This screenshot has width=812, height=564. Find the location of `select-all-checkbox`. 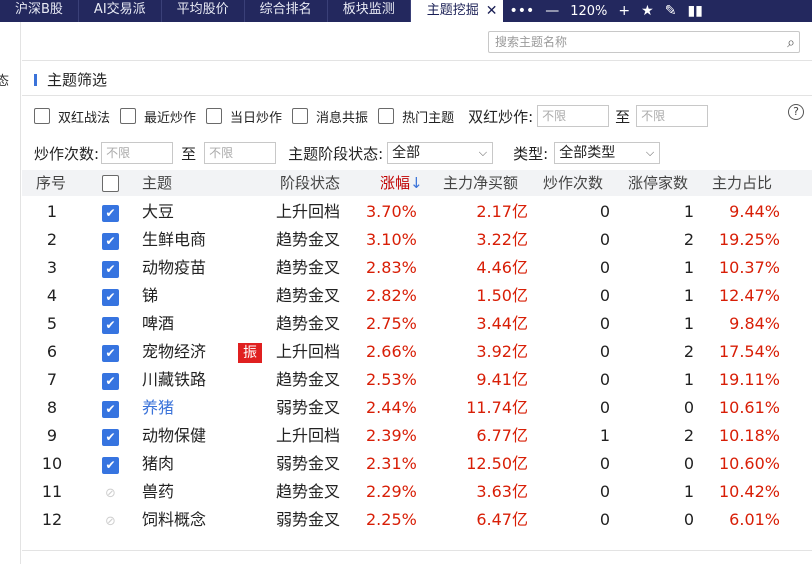

select-all-checkbox is located at coordinates (110, 183).